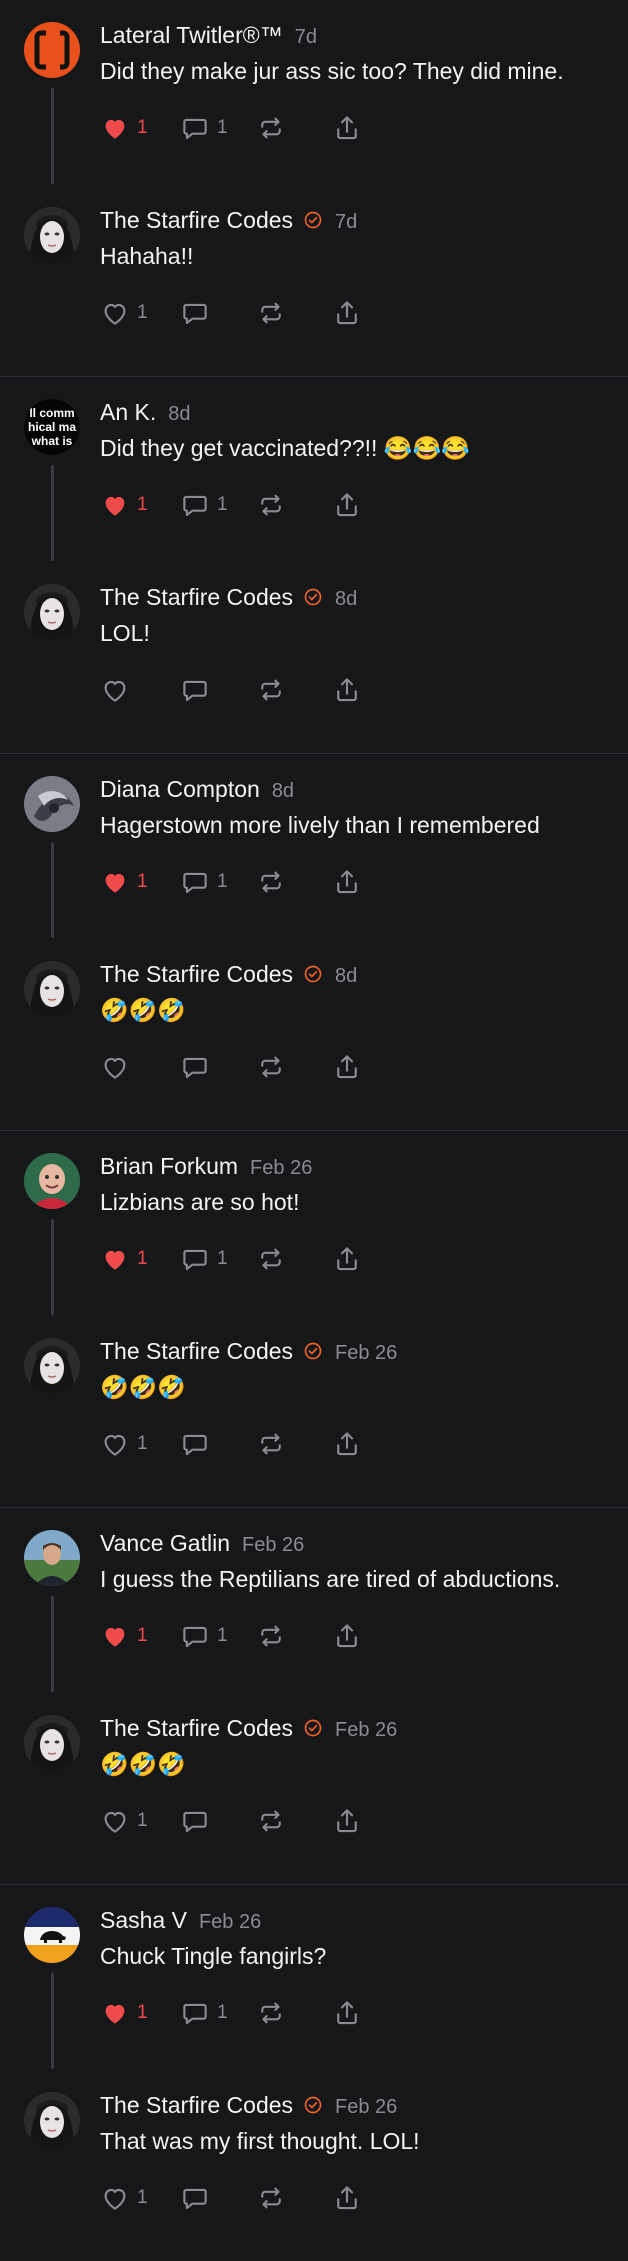 The image size is (628, 2261). Describe the element at coordinates (314, 1031) in the screenshot. I see `author-reply-post: The Starfire Codes 8d 🤣🤣🤣` at that location.